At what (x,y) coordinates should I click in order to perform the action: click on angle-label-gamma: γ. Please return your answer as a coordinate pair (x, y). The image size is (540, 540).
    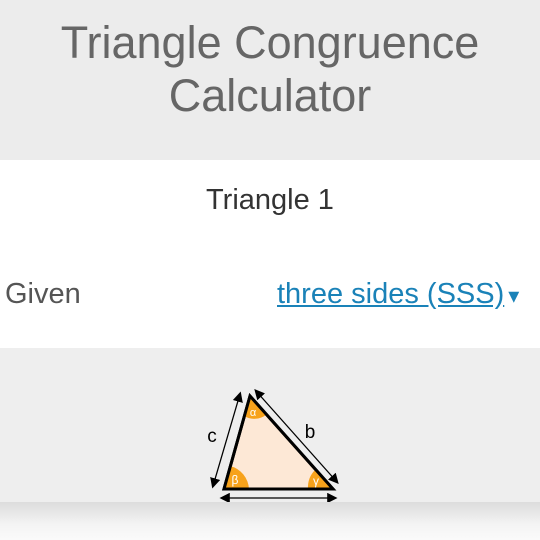
    Looking at the image, I should click on (316, 481).